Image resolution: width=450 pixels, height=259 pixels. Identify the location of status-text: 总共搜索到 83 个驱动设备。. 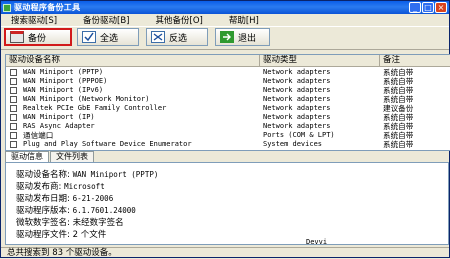
(62, 253).